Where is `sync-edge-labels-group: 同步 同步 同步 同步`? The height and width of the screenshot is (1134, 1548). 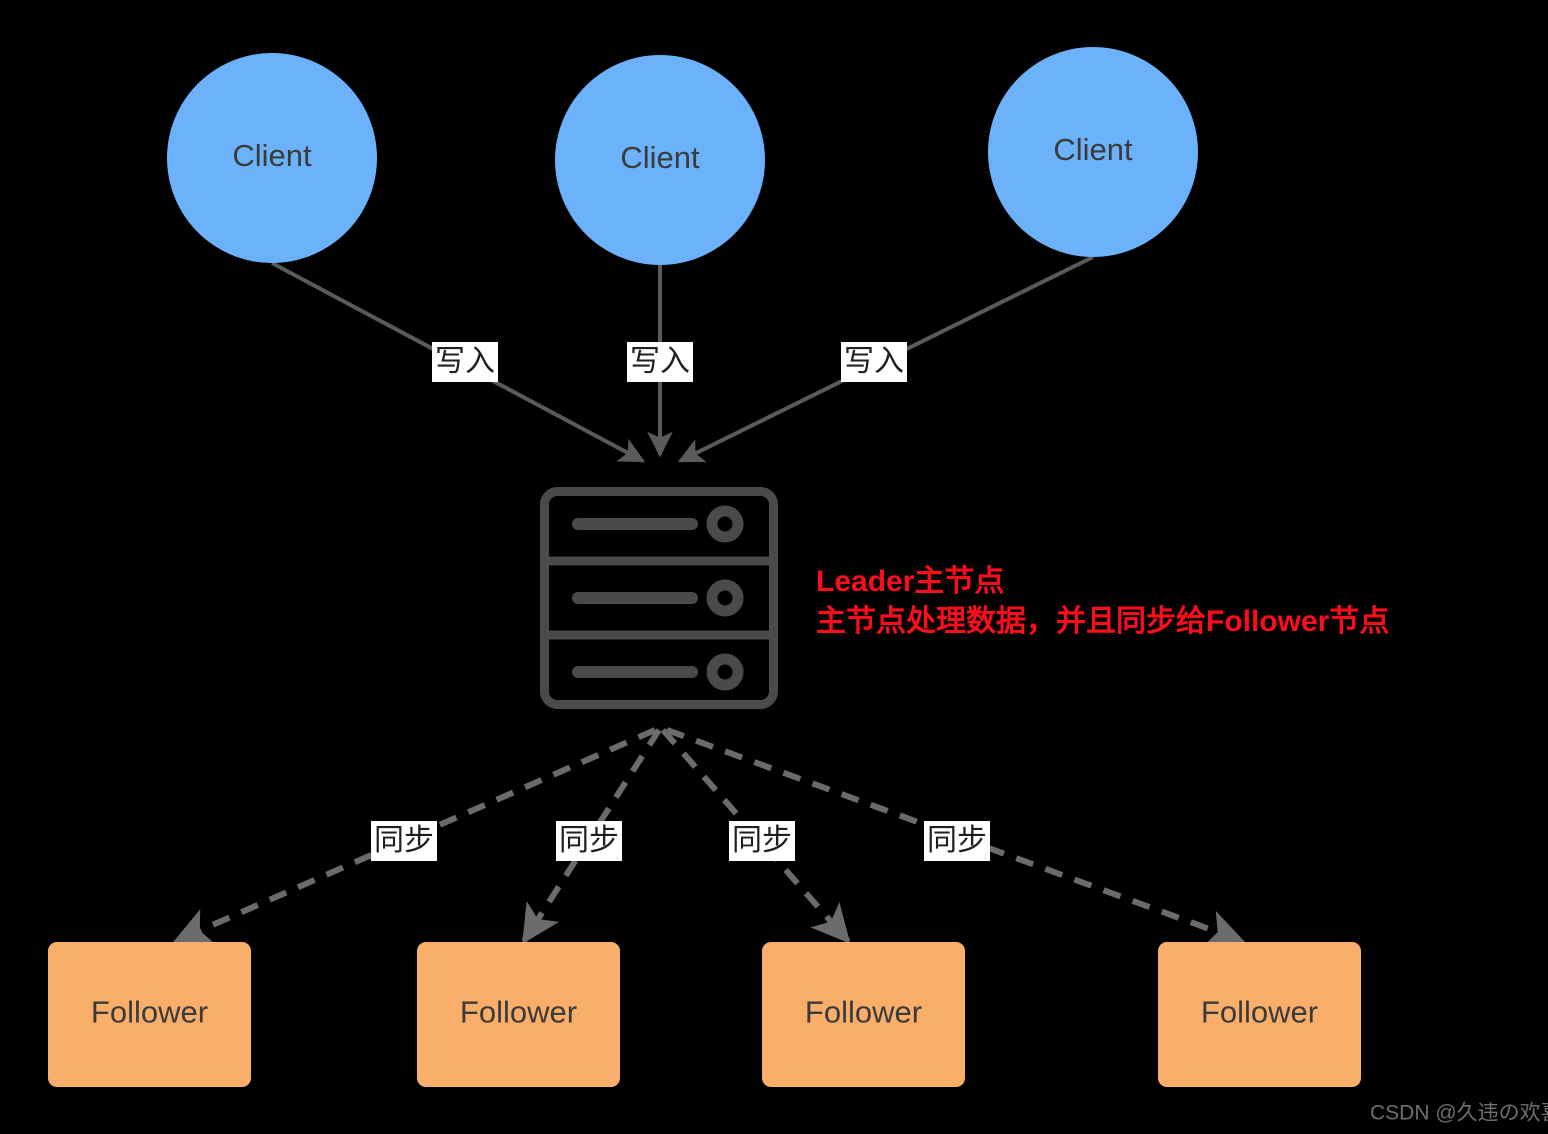
sync-edge-labels-group: 同步 同步 同步 同步 is located at coordinates (680, 841).